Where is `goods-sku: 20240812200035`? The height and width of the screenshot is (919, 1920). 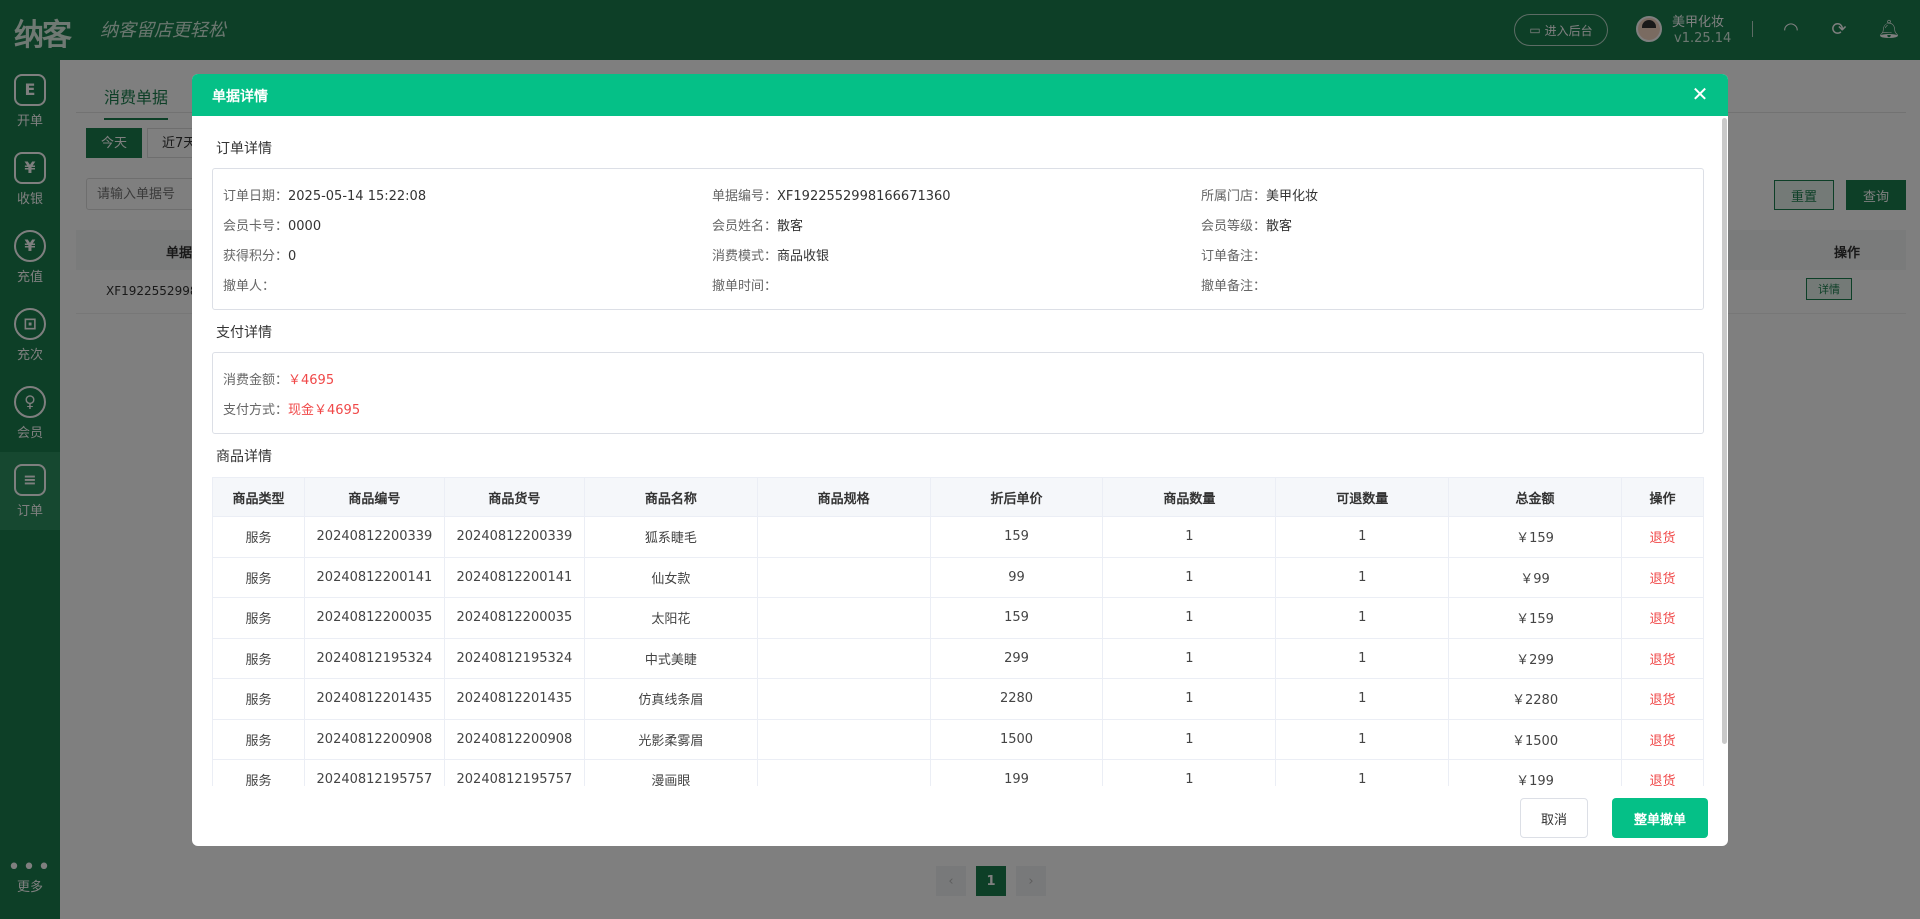
goods-sku: 20240812200035 is located at coordinates (514, 618).